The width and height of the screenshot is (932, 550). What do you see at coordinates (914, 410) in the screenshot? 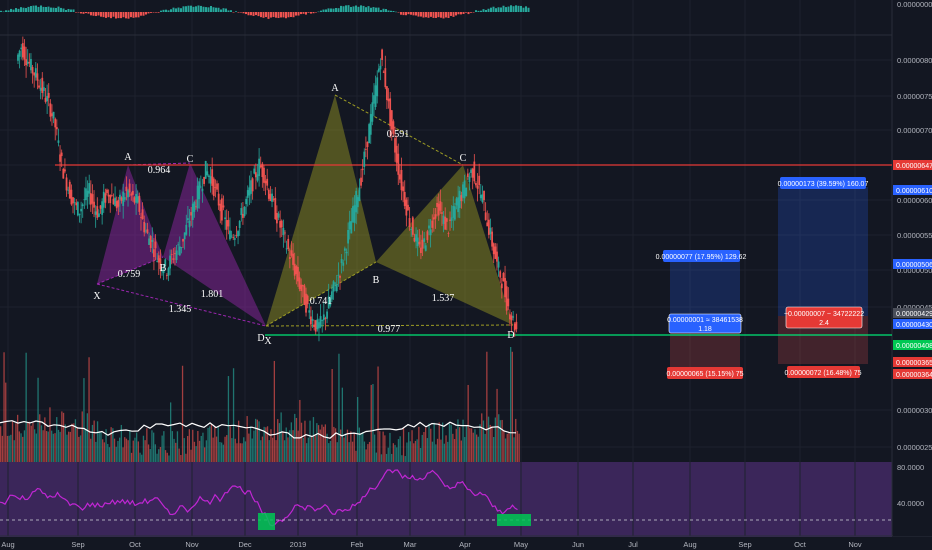
I see `price-tick-label: 0.00000300` at bounding box center [914, 410].